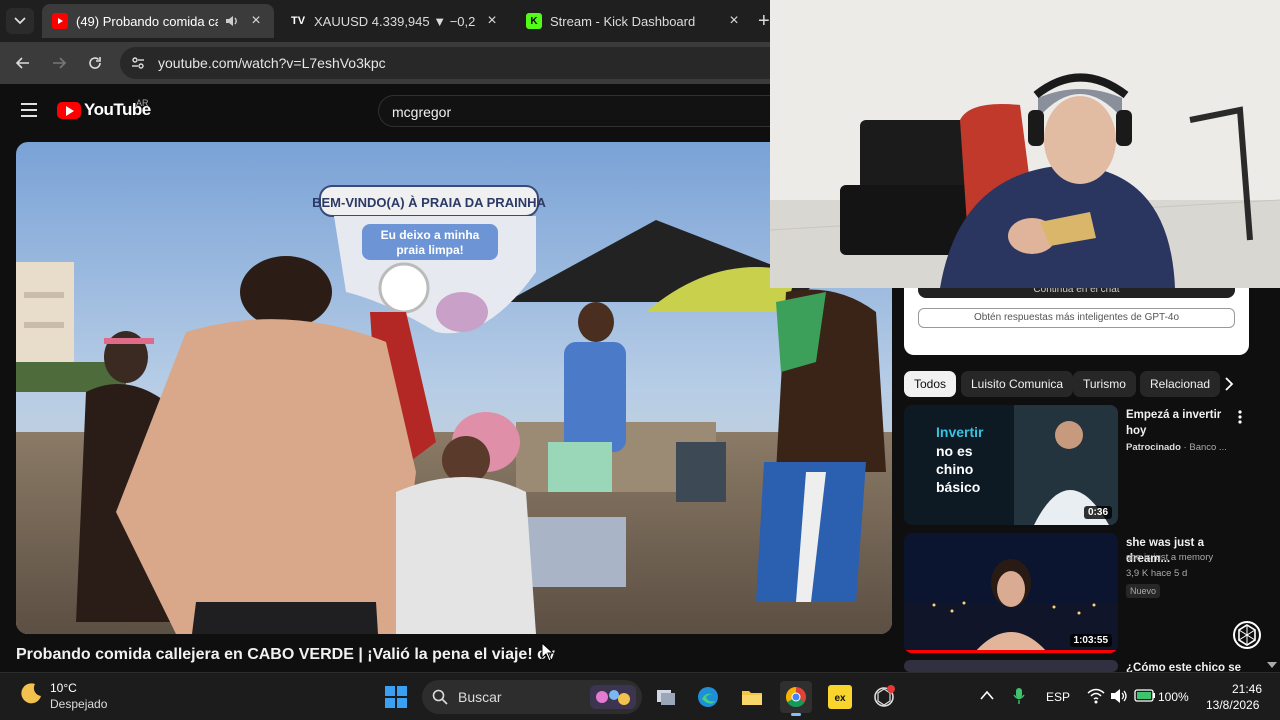  I want to click on arrow-right-icon, so click(60, 63).